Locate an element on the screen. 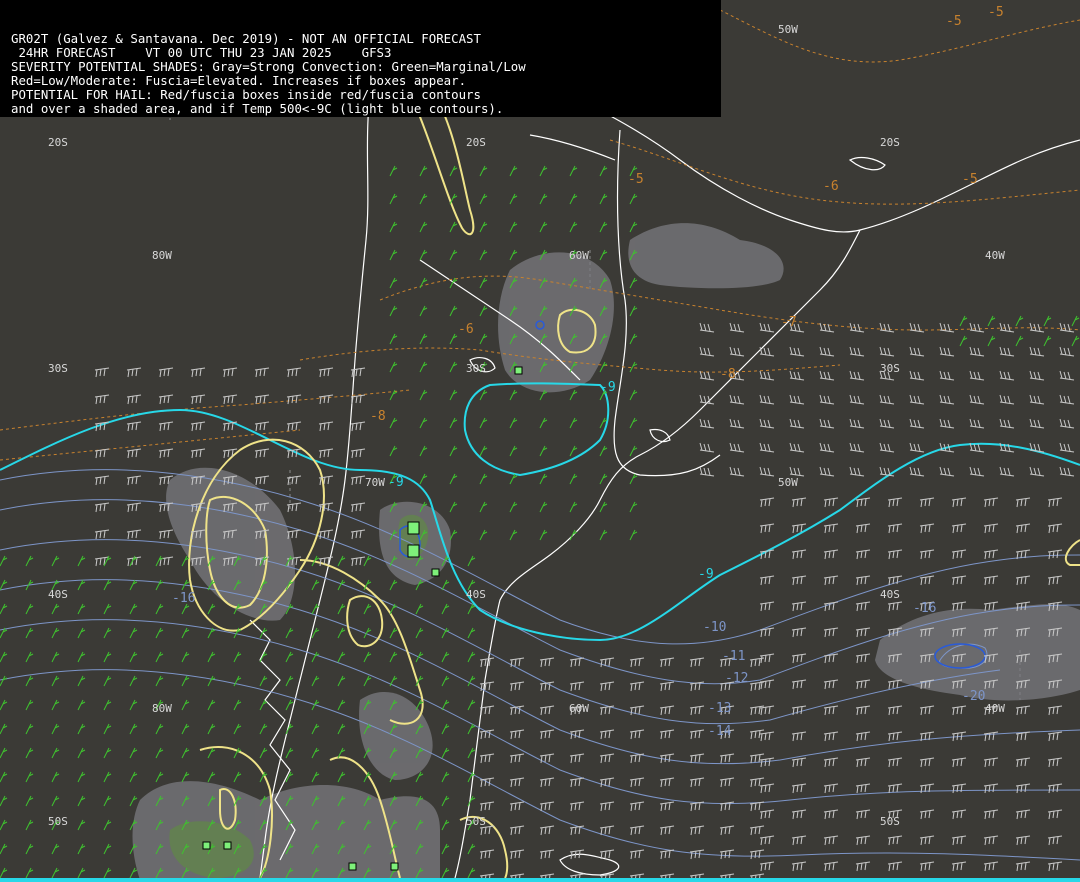  contour-label-m10: -10 is located at coordinates (714, 627).